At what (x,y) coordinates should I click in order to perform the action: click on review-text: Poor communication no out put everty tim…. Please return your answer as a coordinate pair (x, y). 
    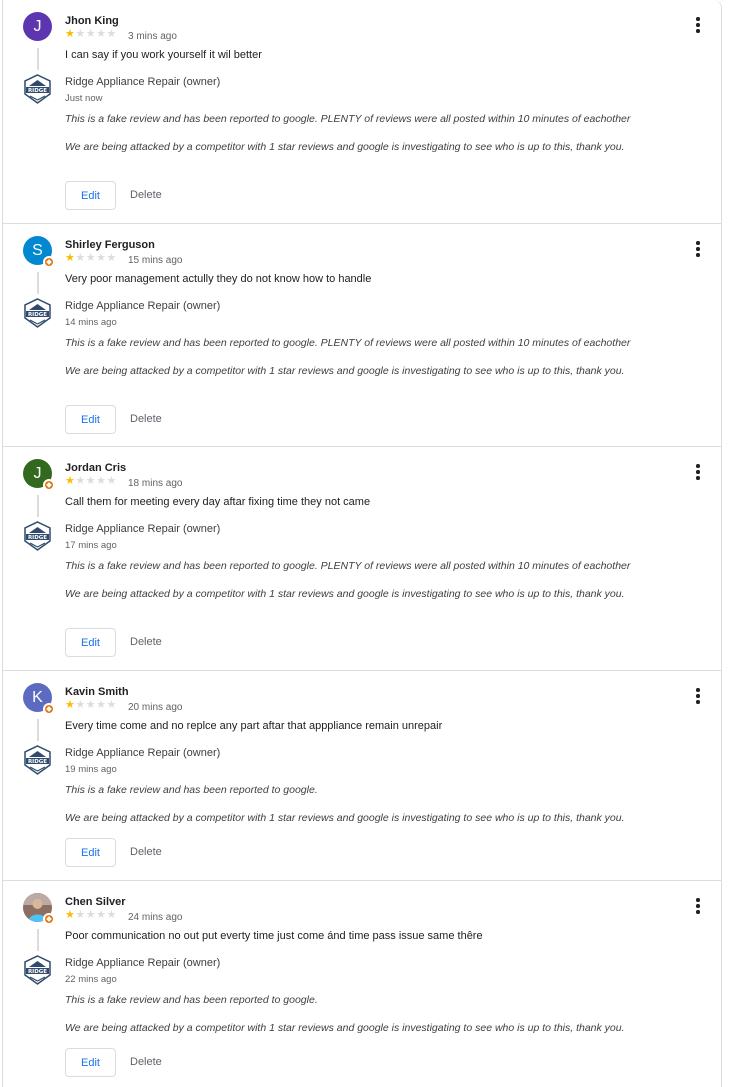
    Looking at the image, I should click on (274, 936).